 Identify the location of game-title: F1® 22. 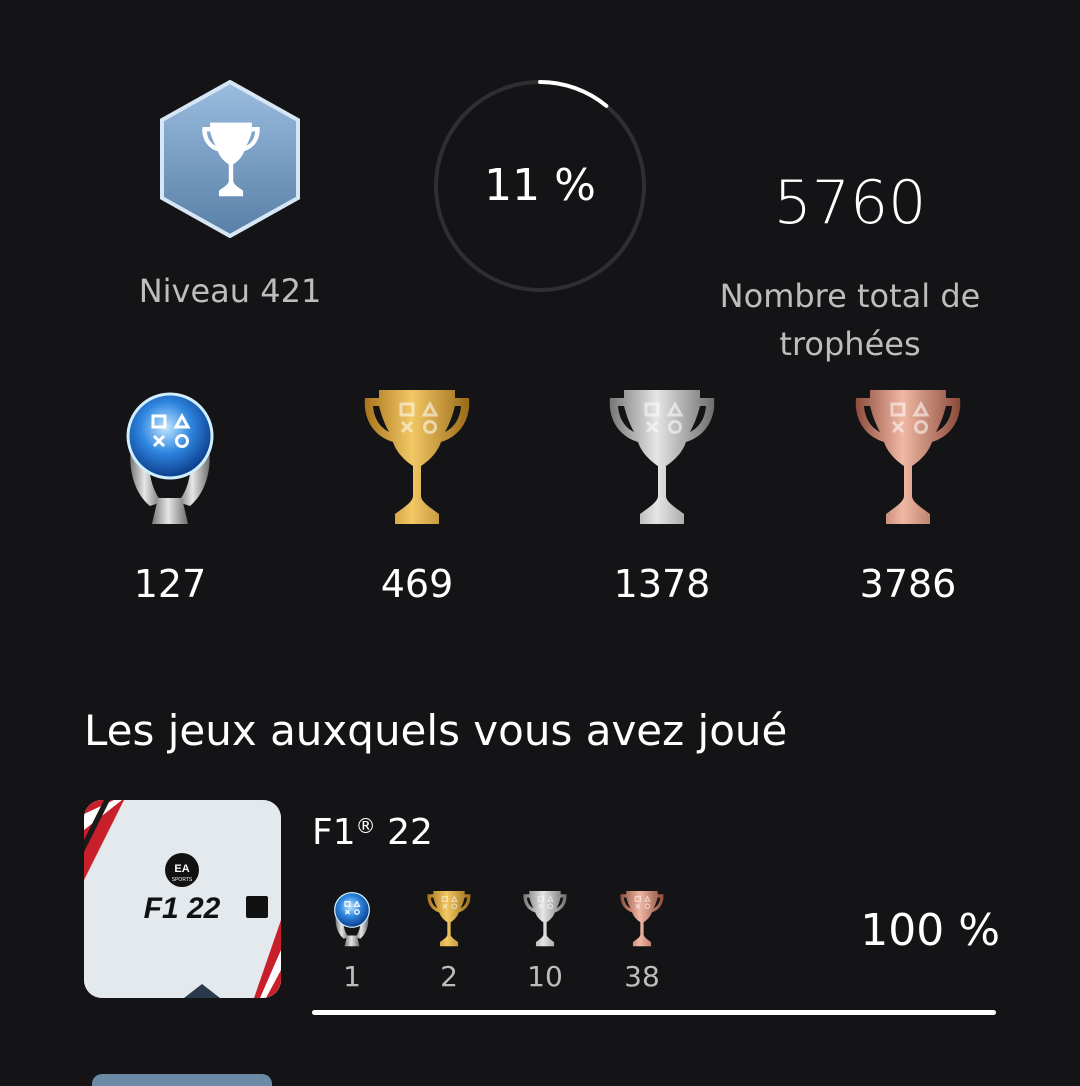
(372, 832).